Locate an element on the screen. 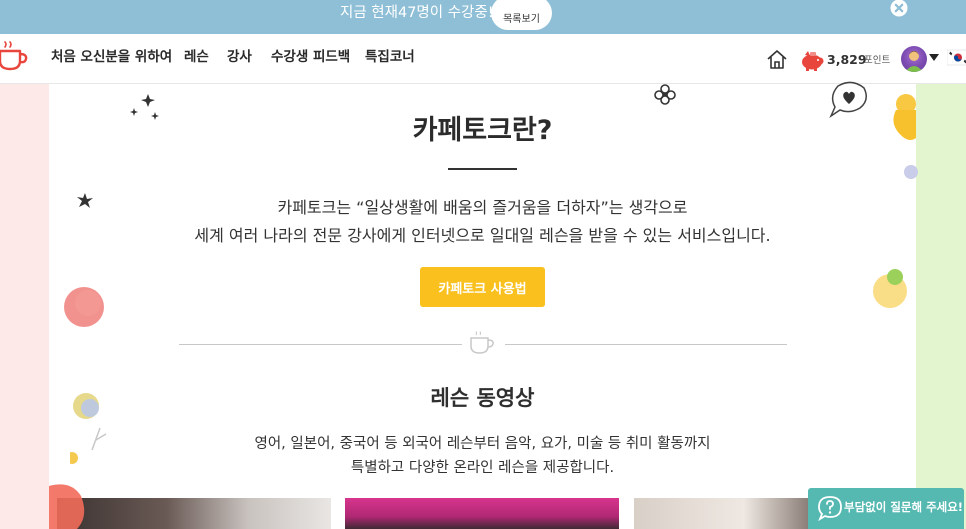  question-bubble-icon is located at coordinates (830, 508).